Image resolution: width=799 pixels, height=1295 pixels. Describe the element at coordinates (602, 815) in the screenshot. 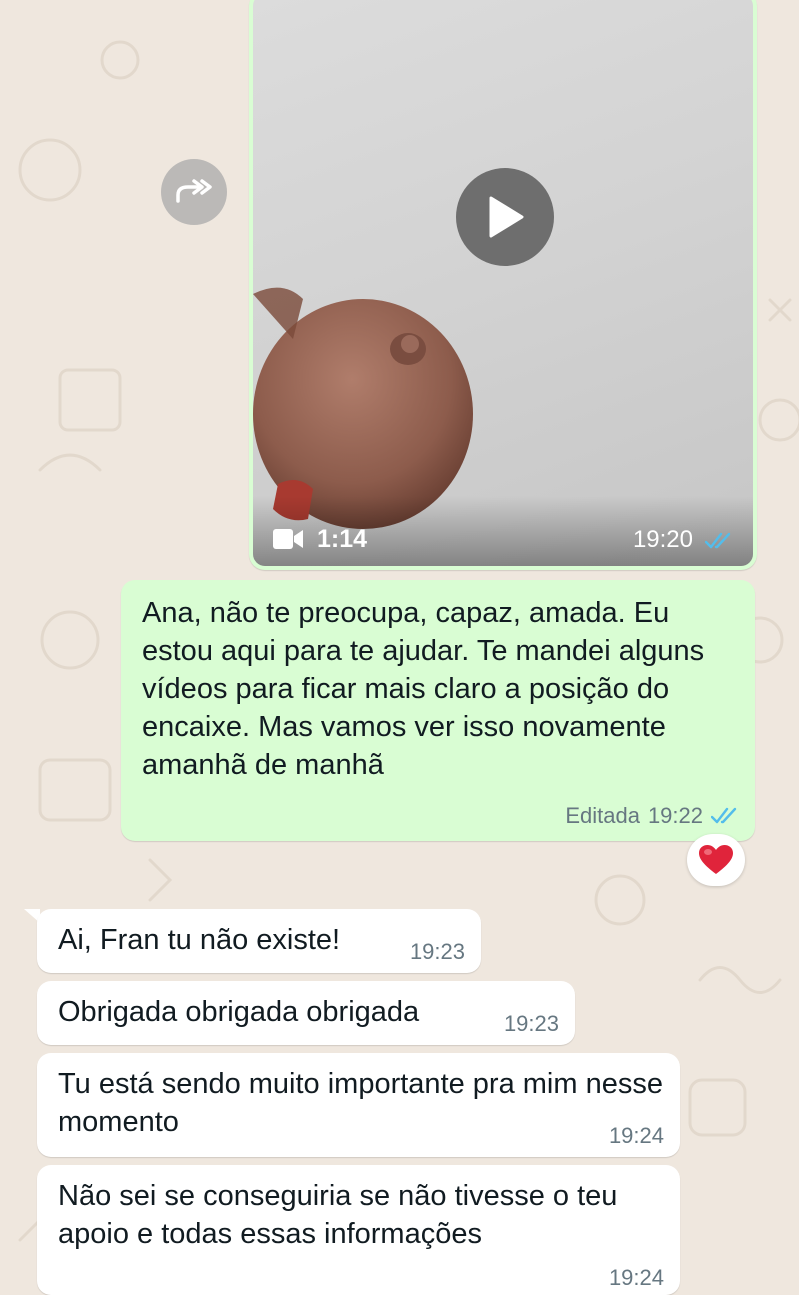

I see `edited-label: Editada` at that location.